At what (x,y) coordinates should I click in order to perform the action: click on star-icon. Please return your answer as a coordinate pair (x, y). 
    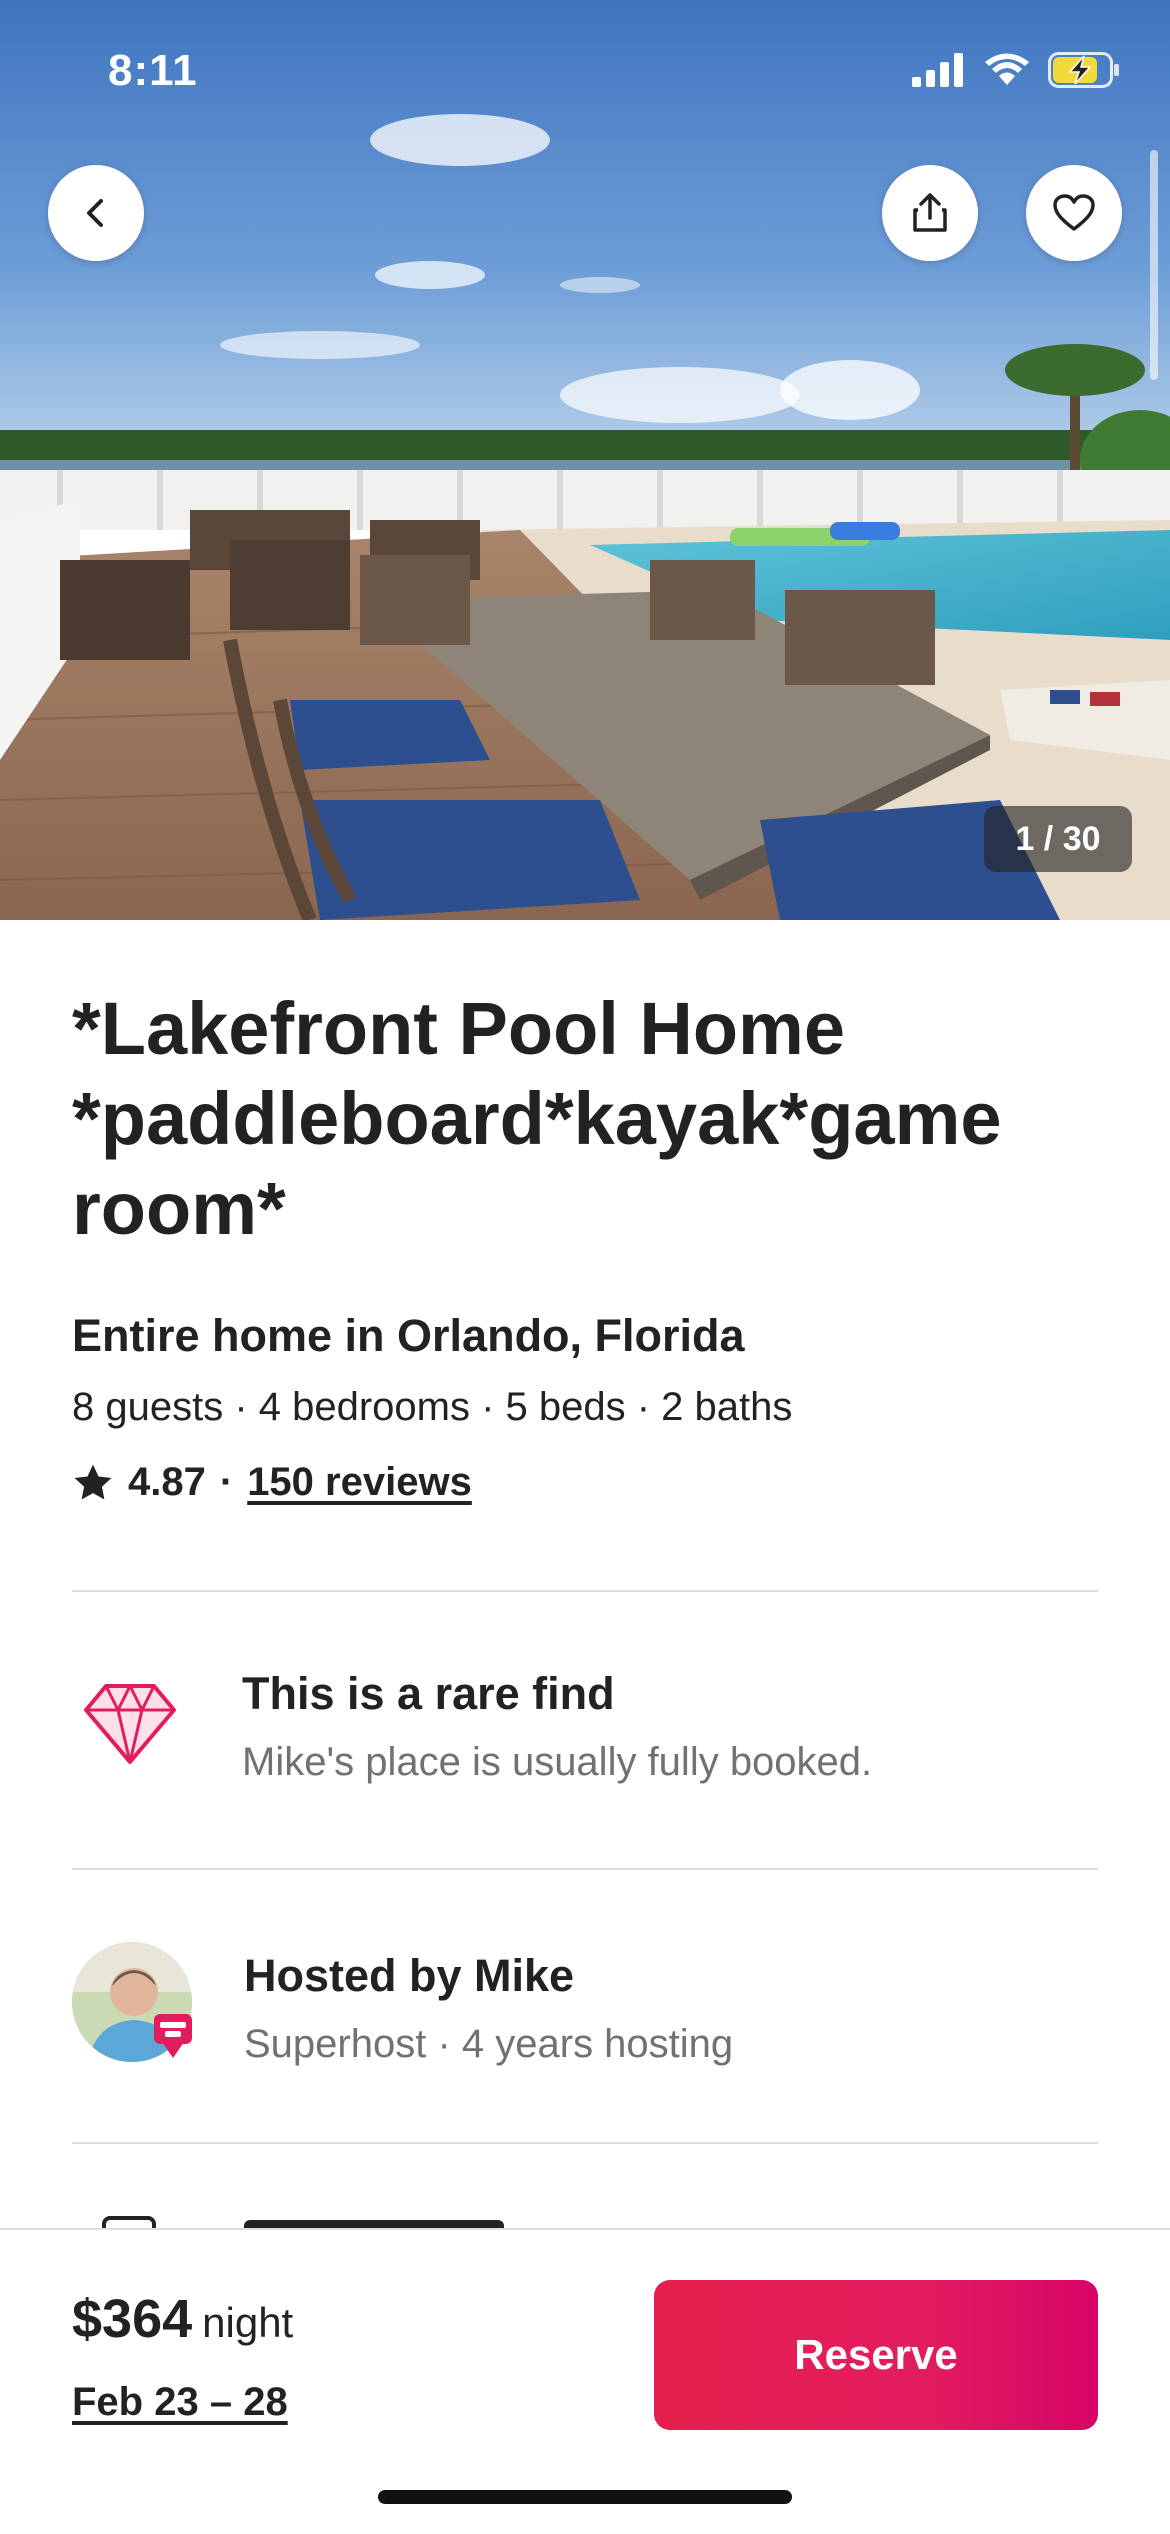
    Looking at the image, I should click on (93, 1482).